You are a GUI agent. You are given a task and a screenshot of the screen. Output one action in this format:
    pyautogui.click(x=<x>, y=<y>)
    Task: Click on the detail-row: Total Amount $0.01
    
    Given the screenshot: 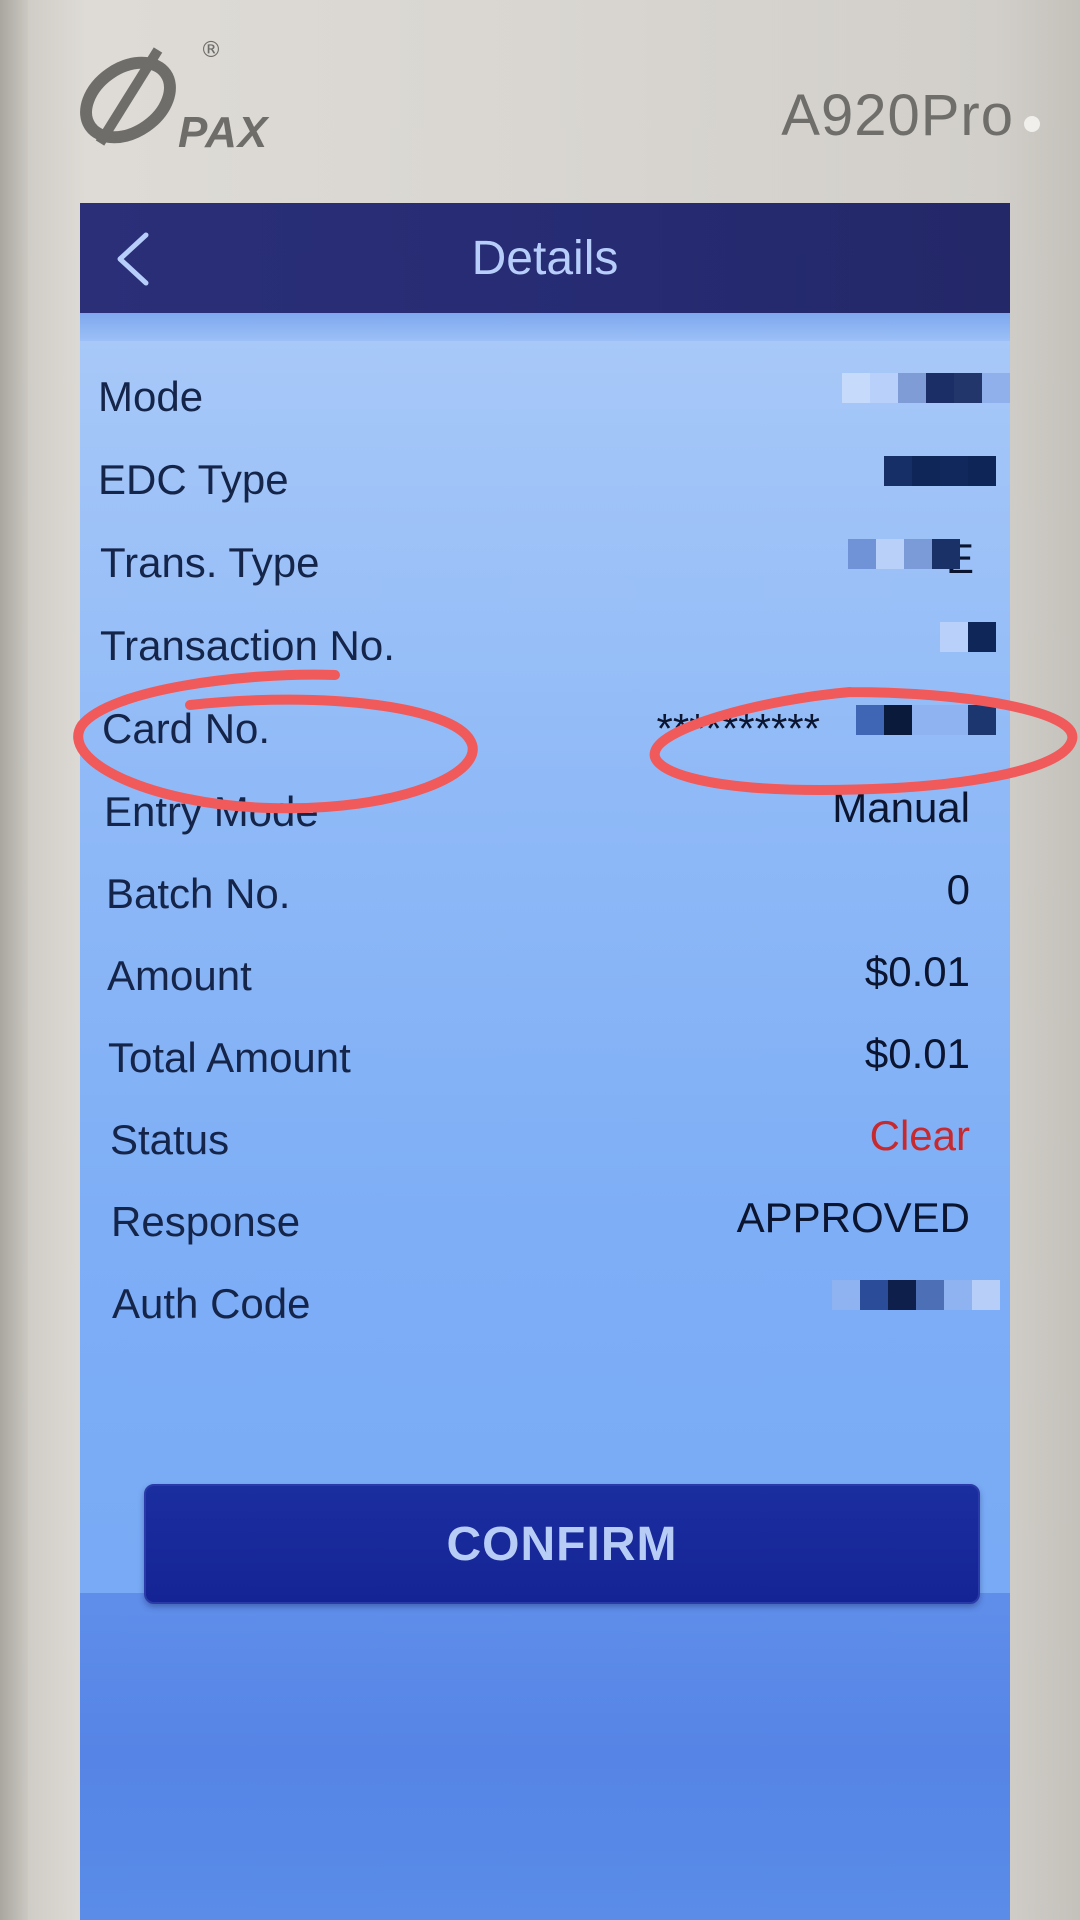 What is the action you would take?
    pyautogui.click(x=545, y=1061)
    